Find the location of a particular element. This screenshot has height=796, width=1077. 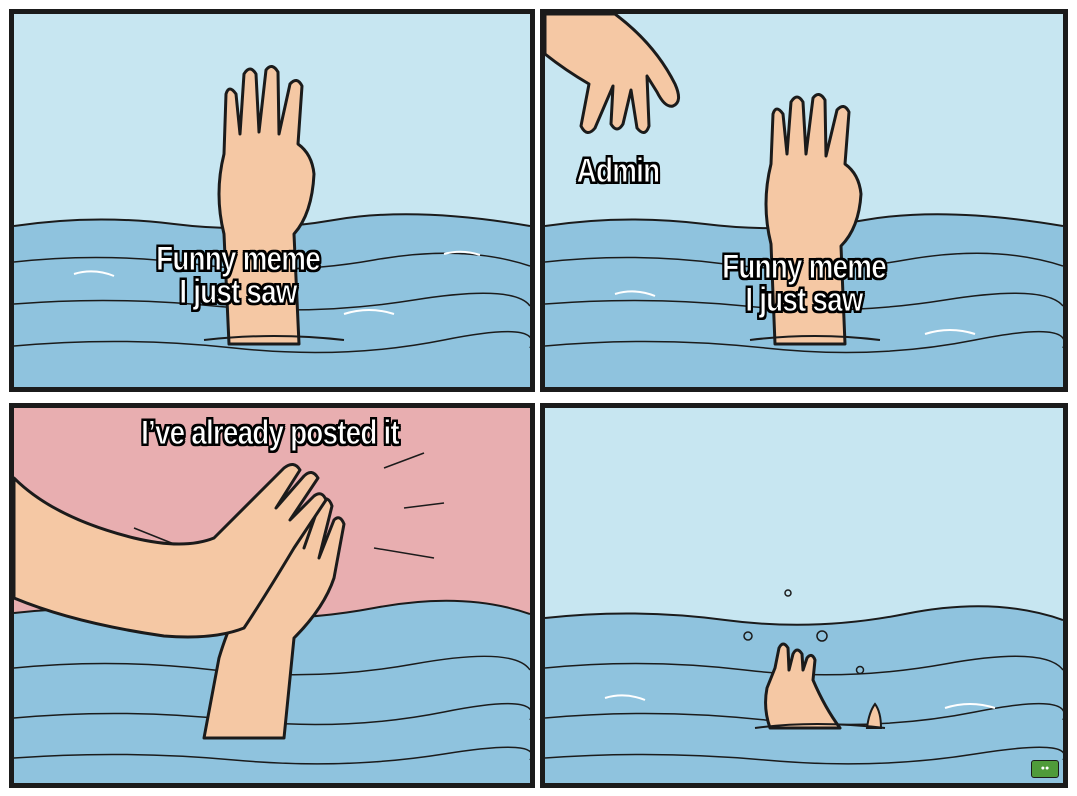

brand-badge-icon: ●● is located at coordinates (1045, 769).